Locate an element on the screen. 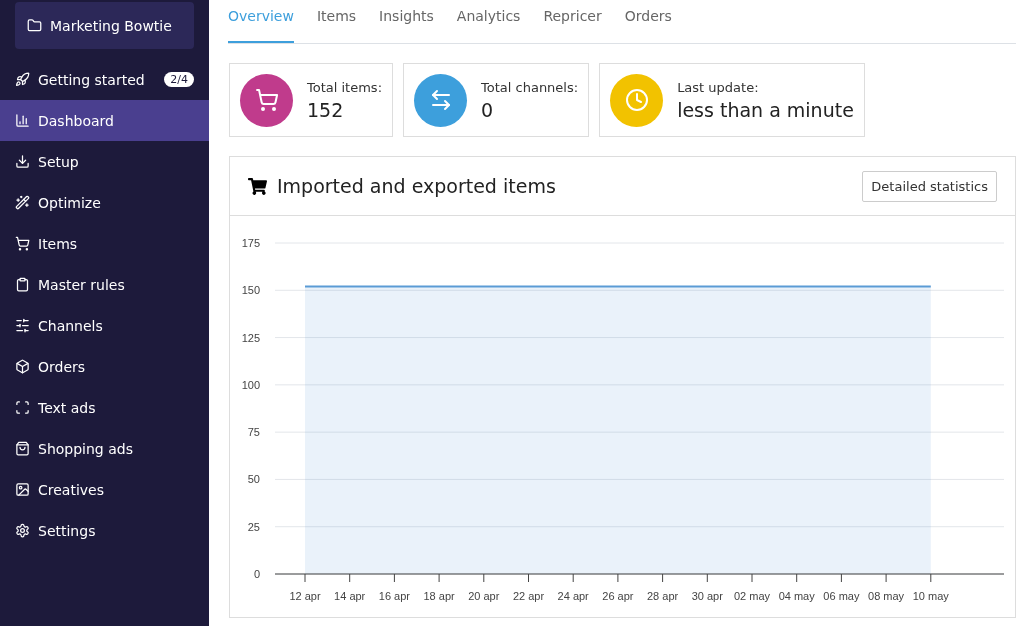 Image resolution: width=1024 pixels, height=626 pixels. y-axis-label: 0 is located at coordinates (256, 574).